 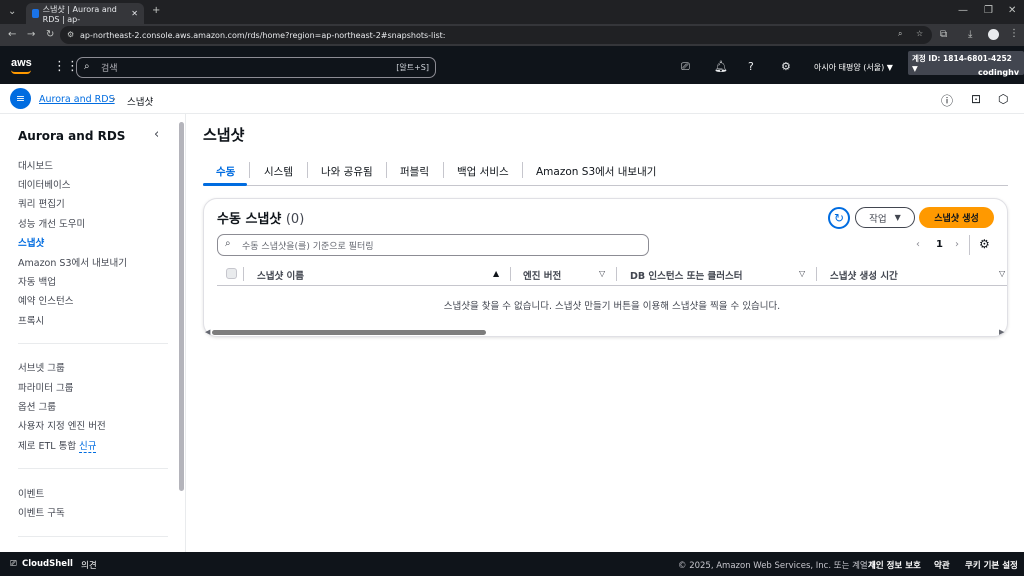 What do you see at coordinates (224, 135) in the screenshot?
I see `page-title: 스냅샷` at bounding box center [224, 135].